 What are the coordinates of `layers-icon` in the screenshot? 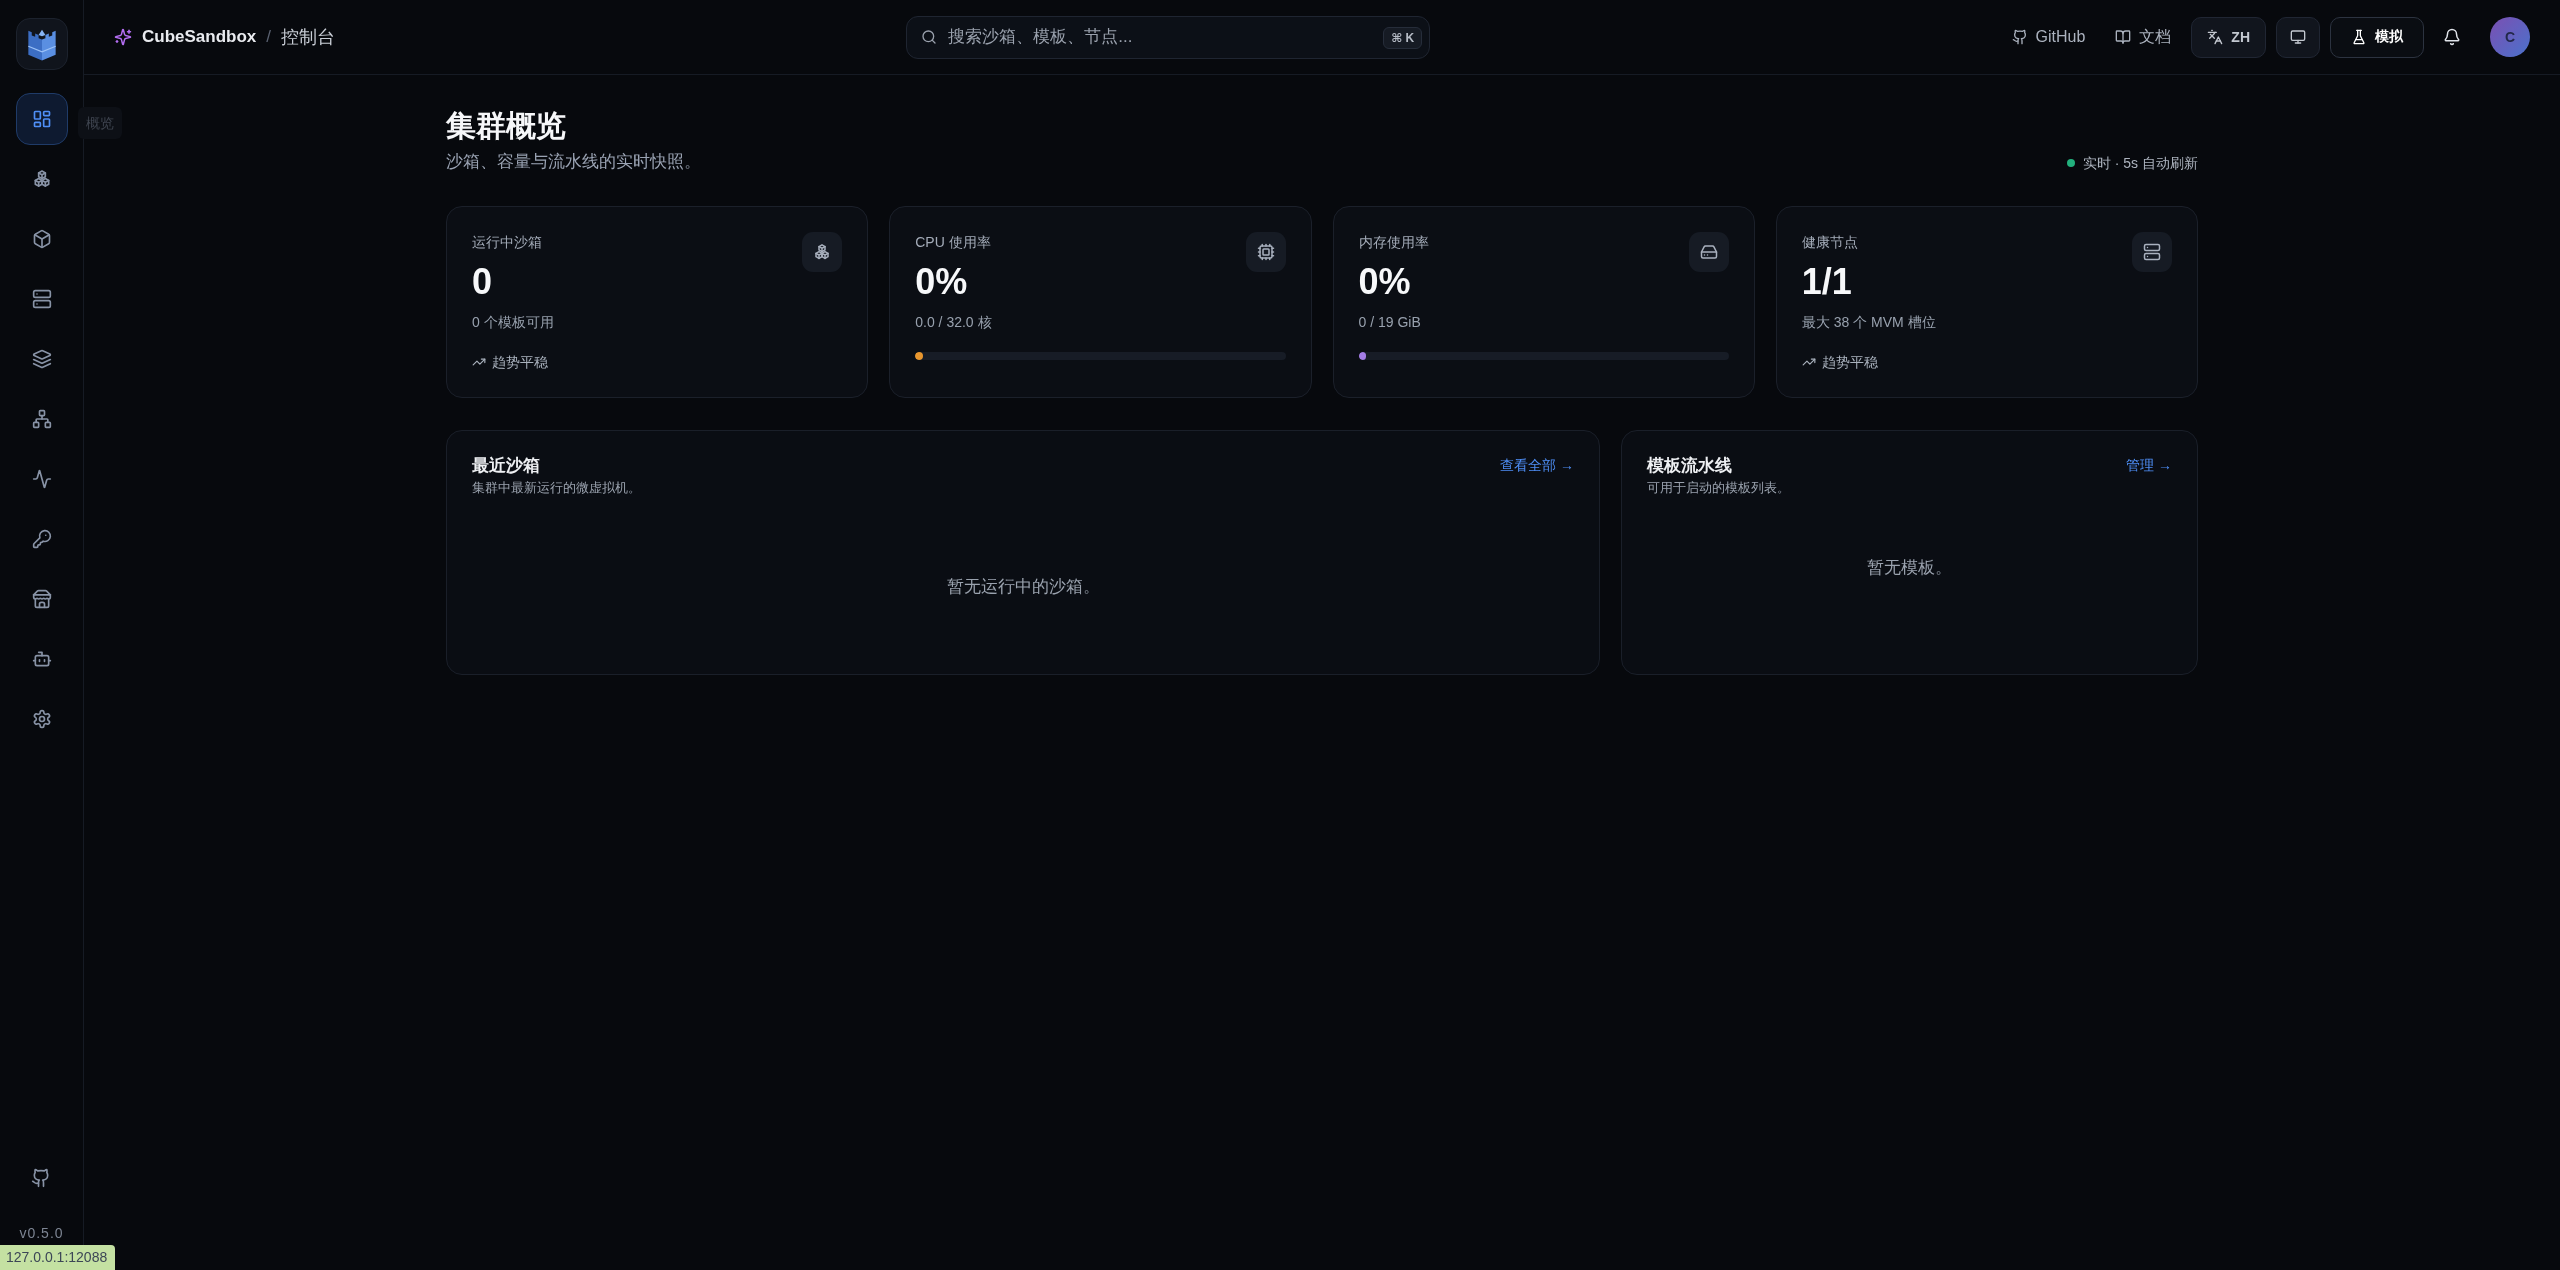 It's located at (41, 359).